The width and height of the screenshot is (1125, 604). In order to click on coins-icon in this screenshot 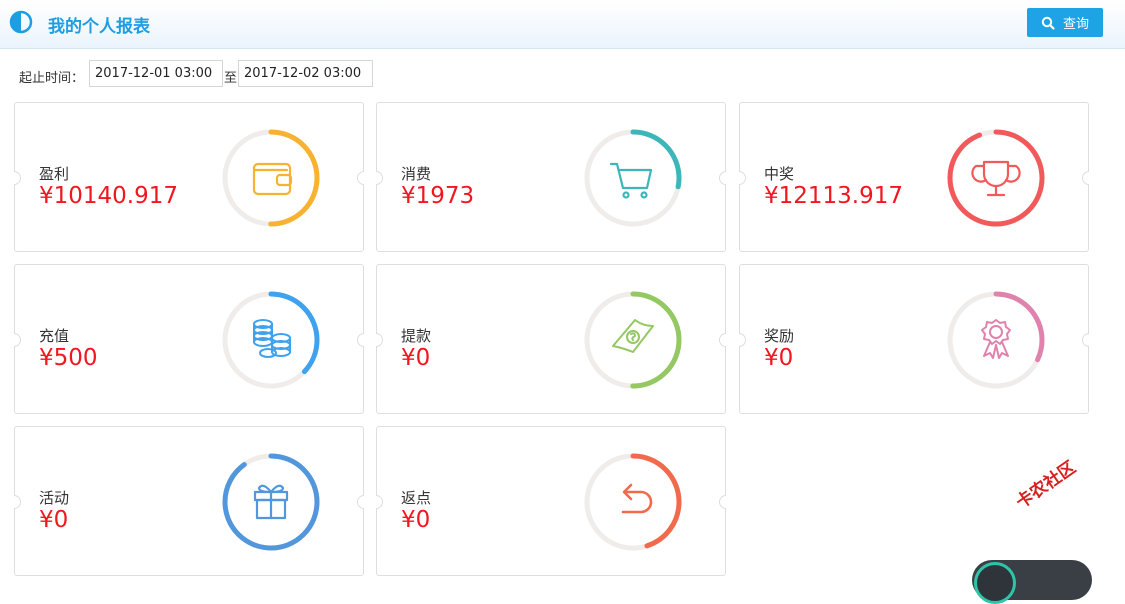, I will do `click(272, 338)`.